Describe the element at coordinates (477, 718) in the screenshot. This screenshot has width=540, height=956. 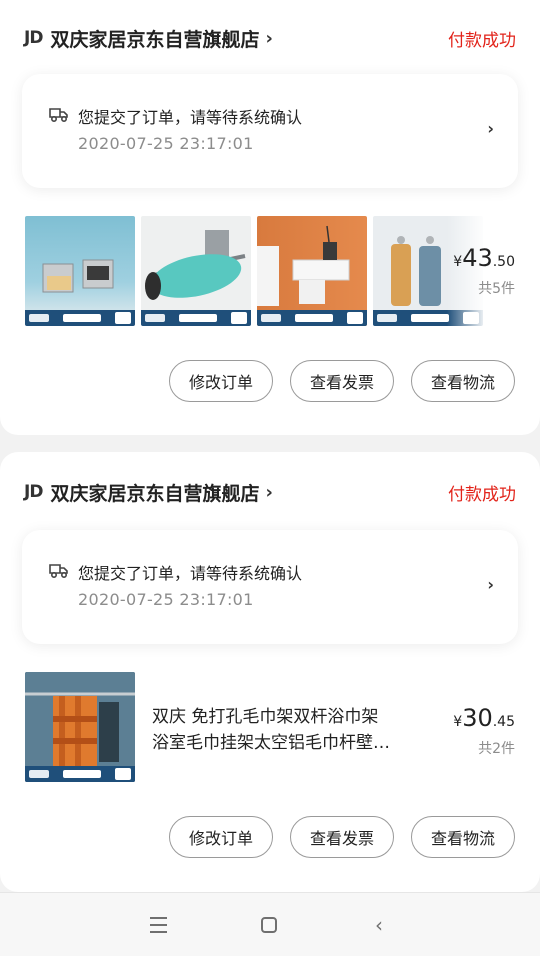
I see `price-integer: 30` at that location.